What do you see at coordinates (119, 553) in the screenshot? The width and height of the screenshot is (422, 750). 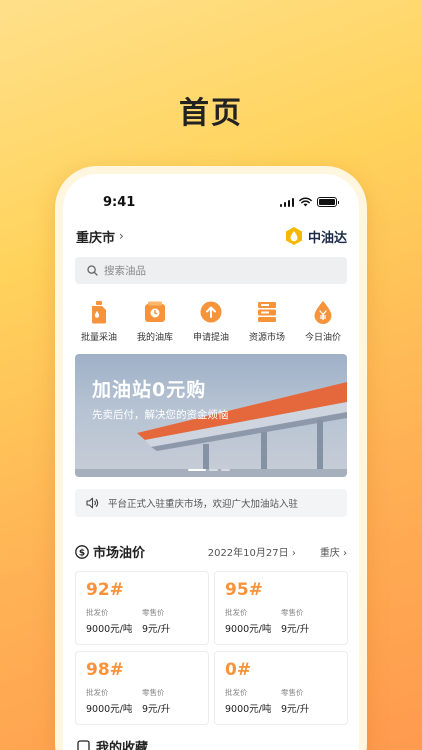 I see `market-title-label: 市场油价` at bounding box center [119, 553].